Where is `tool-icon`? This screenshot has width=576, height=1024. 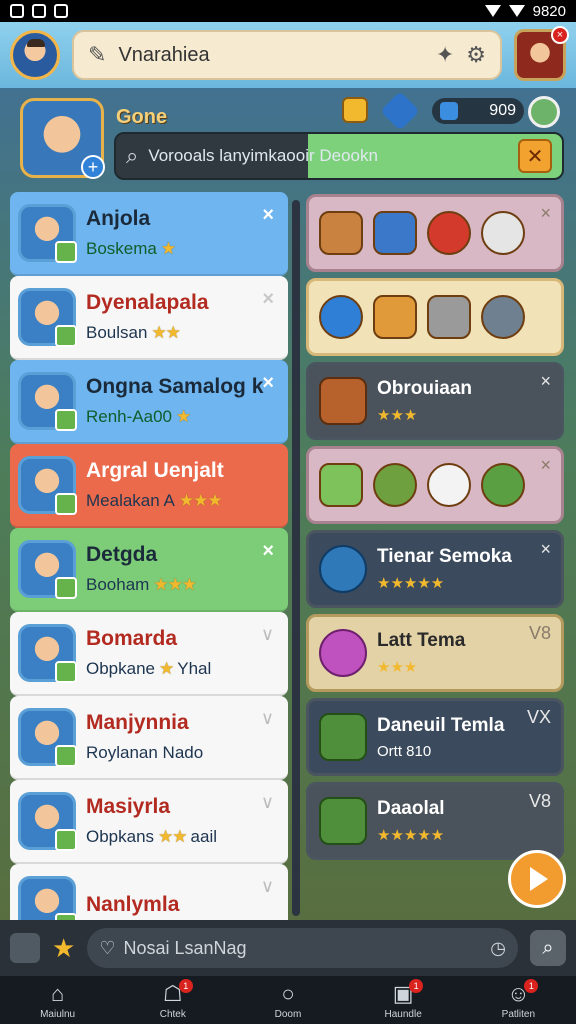 tool-icon is located at coordinates (503, 317).